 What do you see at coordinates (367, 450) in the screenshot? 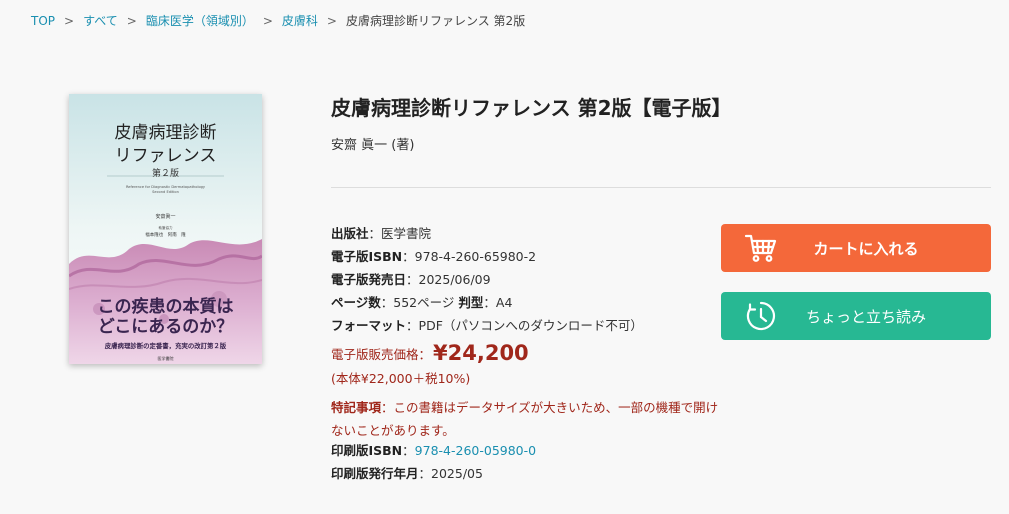
I see `print-isbn-label: 印刷版ISBN` at bounding box center [367, 450].